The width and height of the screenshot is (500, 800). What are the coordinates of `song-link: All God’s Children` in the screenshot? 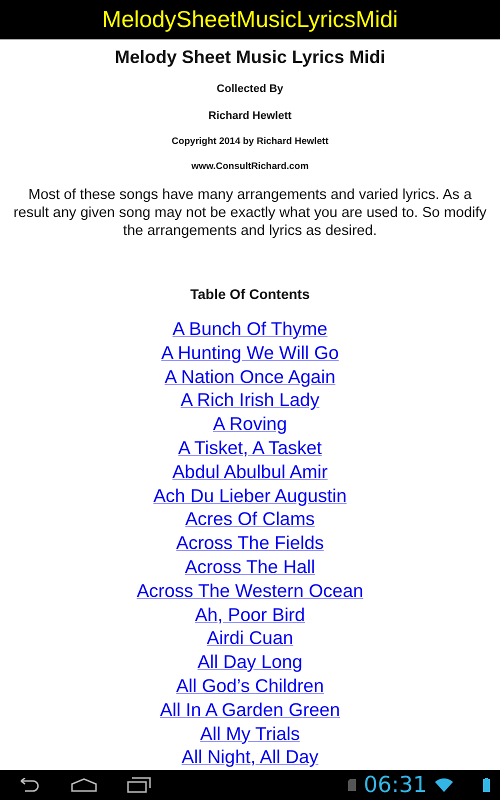 It's located at (250, 686).